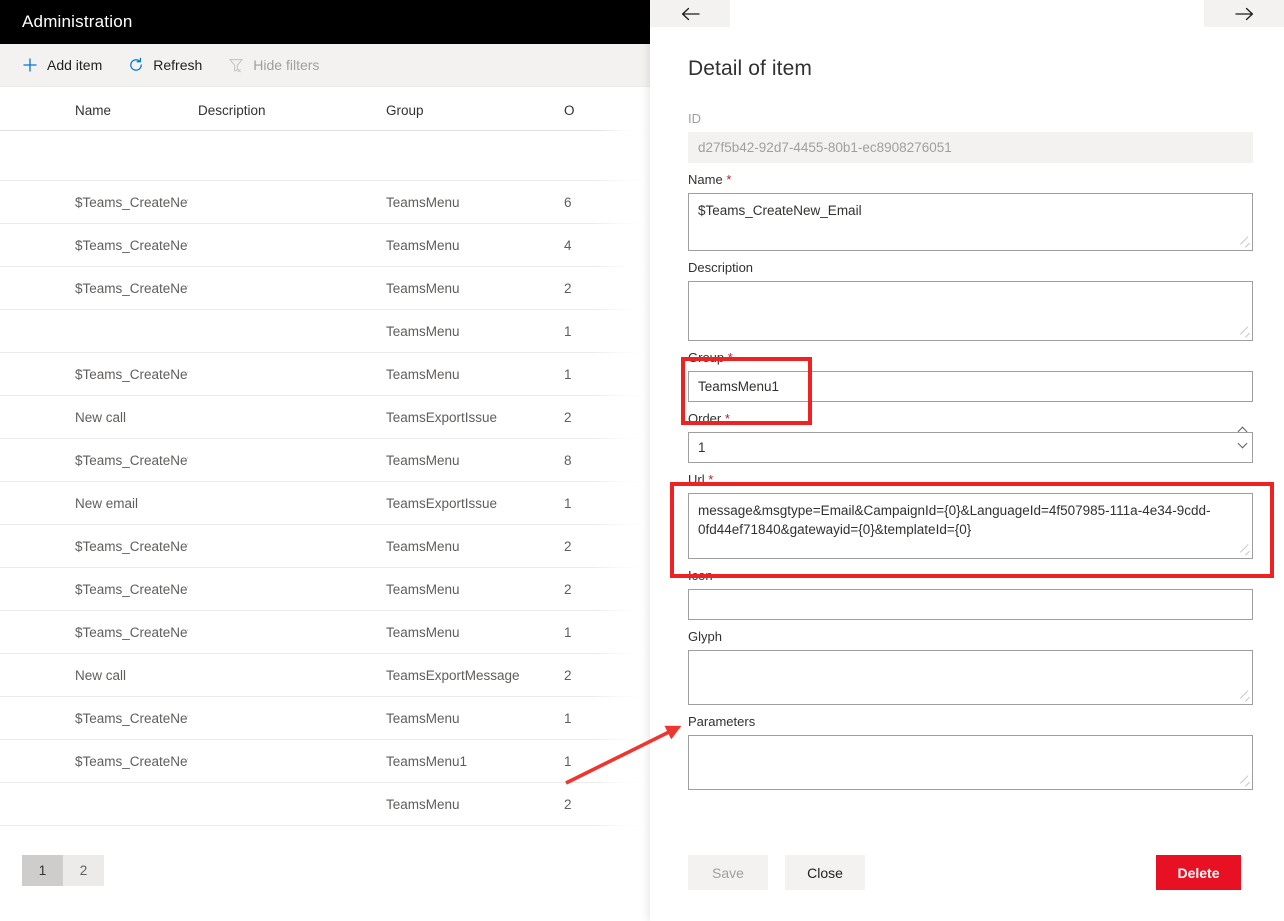  I want to click on add-item-button: Add item, so click(62, 65).